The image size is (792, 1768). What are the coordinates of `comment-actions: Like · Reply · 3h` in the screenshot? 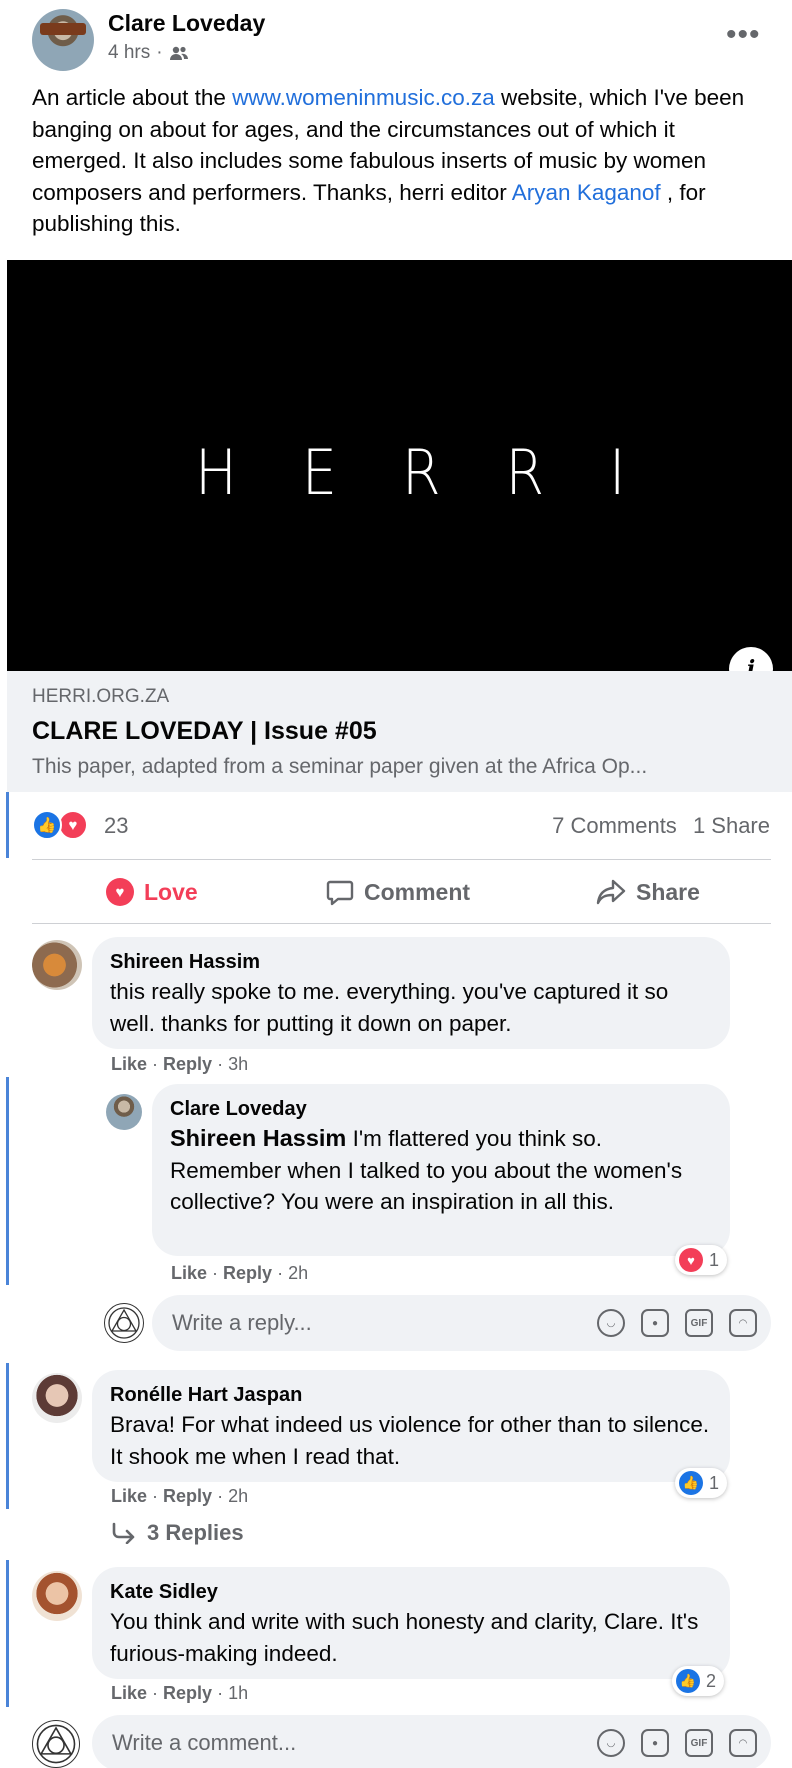 It's located at (180, 1064).